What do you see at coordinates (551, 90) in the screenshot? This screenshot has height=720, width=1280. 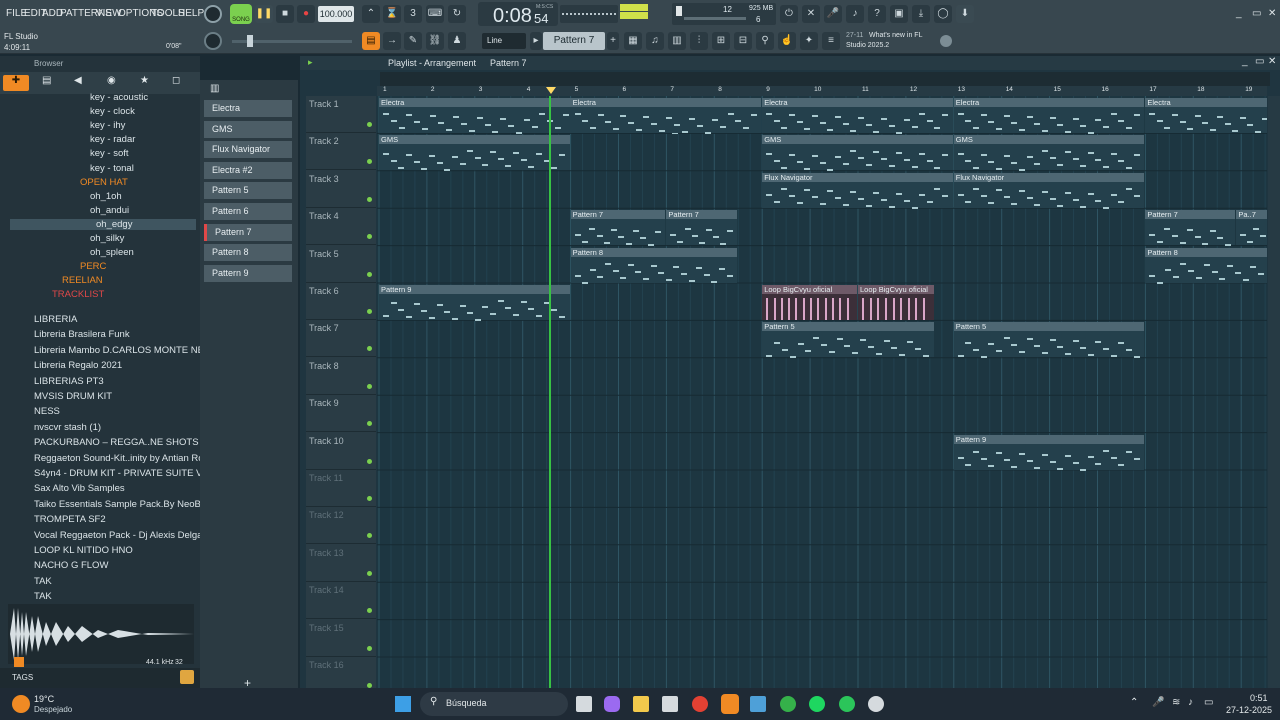 I see `playhead-marker-icon` at bounding box center [551, 90].